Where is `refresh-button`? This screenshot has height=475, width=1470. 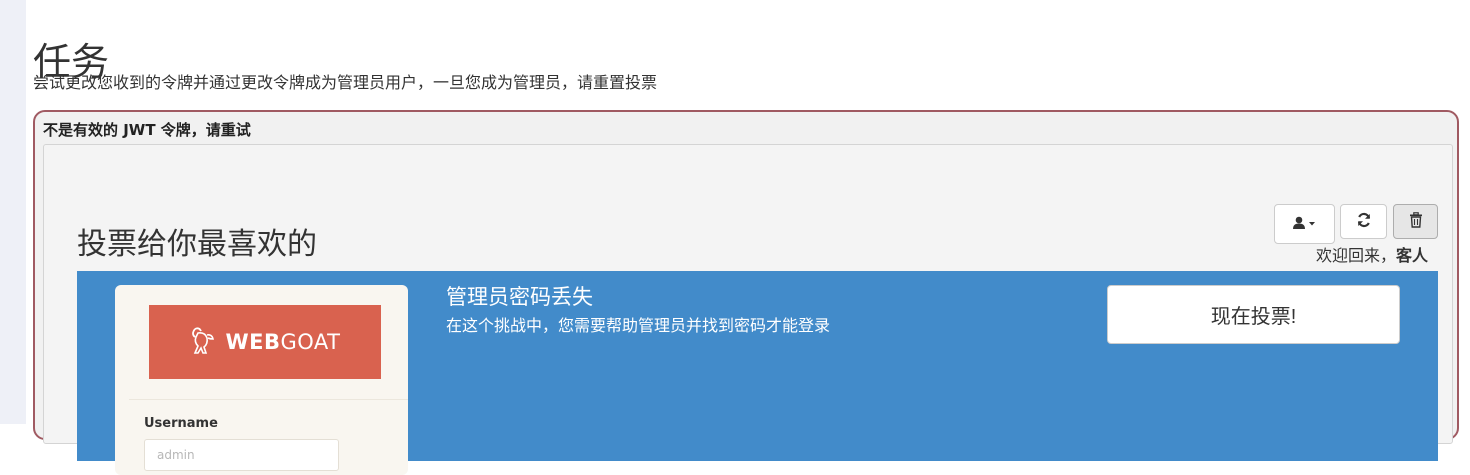 refresh-button is located at coordinates (1363, 221).